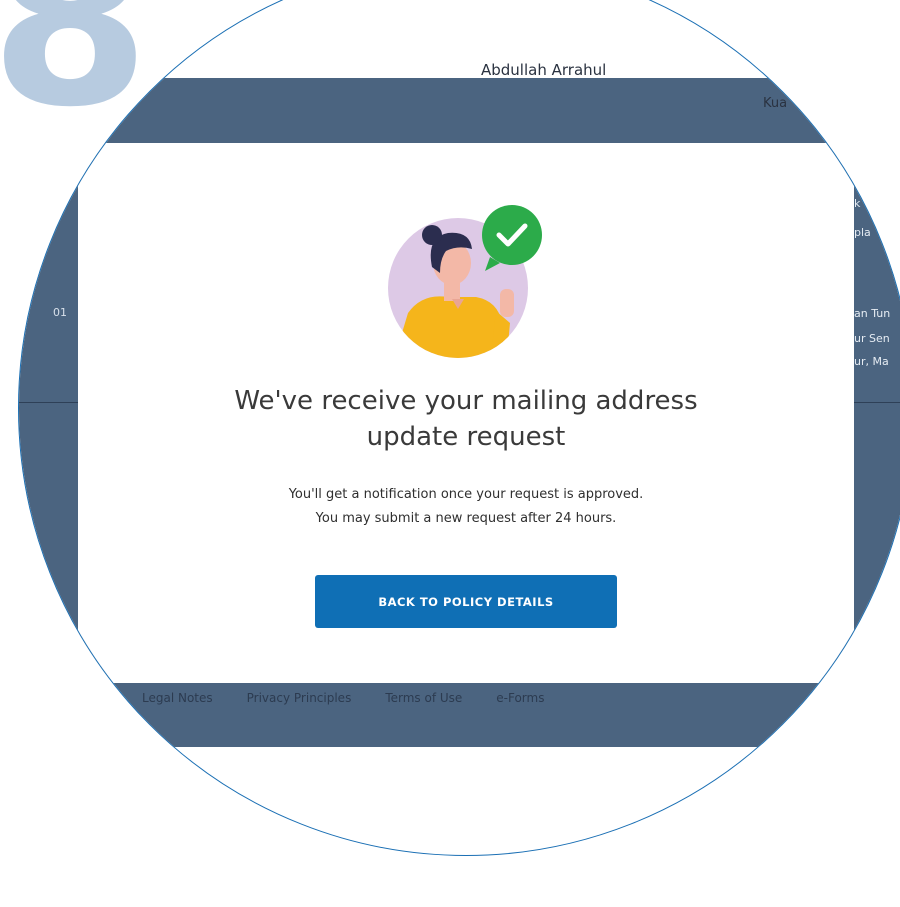 This screenshot has width=900, height=907. What do you see at coordinates (775, 103) in the screenshot?
I see `header-right-text: Kua` at bounding box center [775, 103].